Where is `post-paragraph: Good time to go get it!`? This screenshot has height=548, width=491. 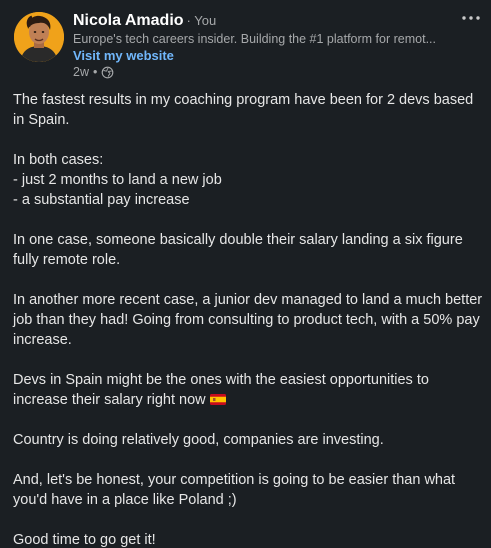
post-paragraph: Good time to go get it! is located at coordinates (248, 539).